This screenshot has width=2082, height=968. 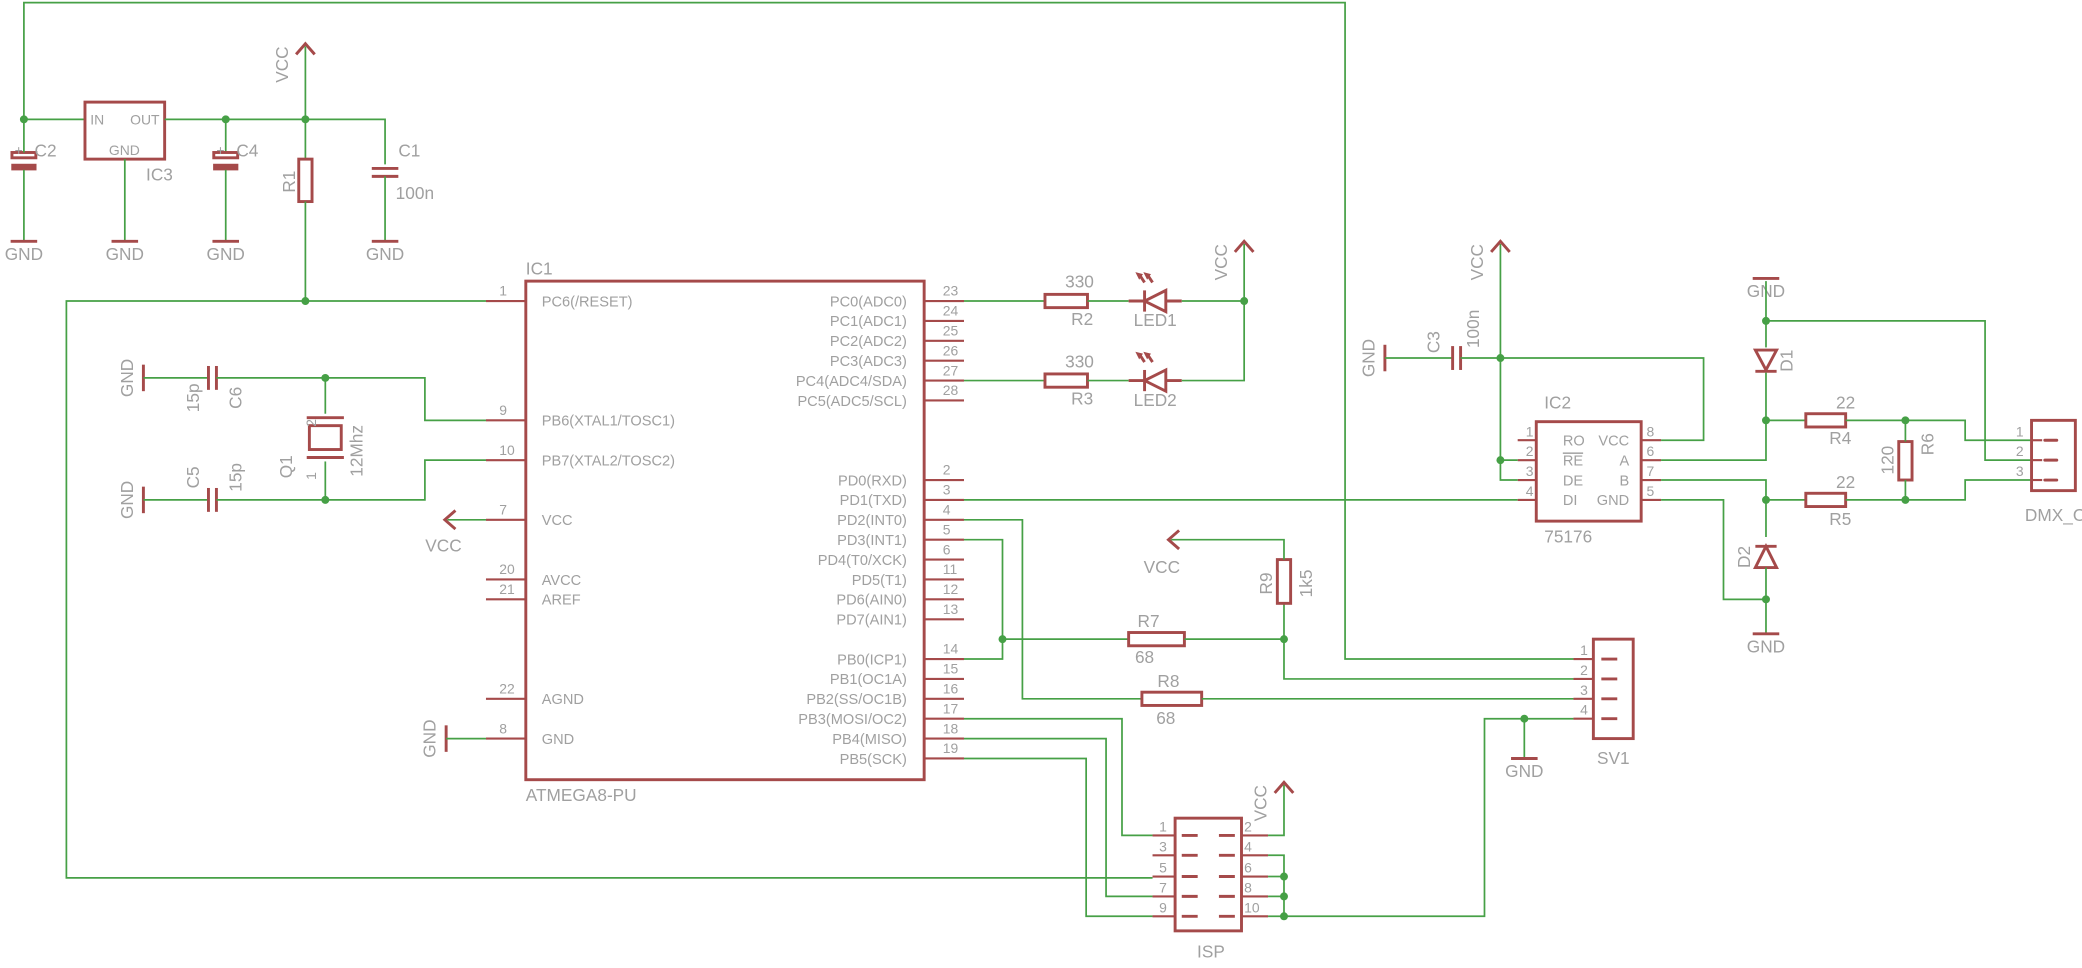 I want to click on r7-value: 68, so click(x=1144, y=657).